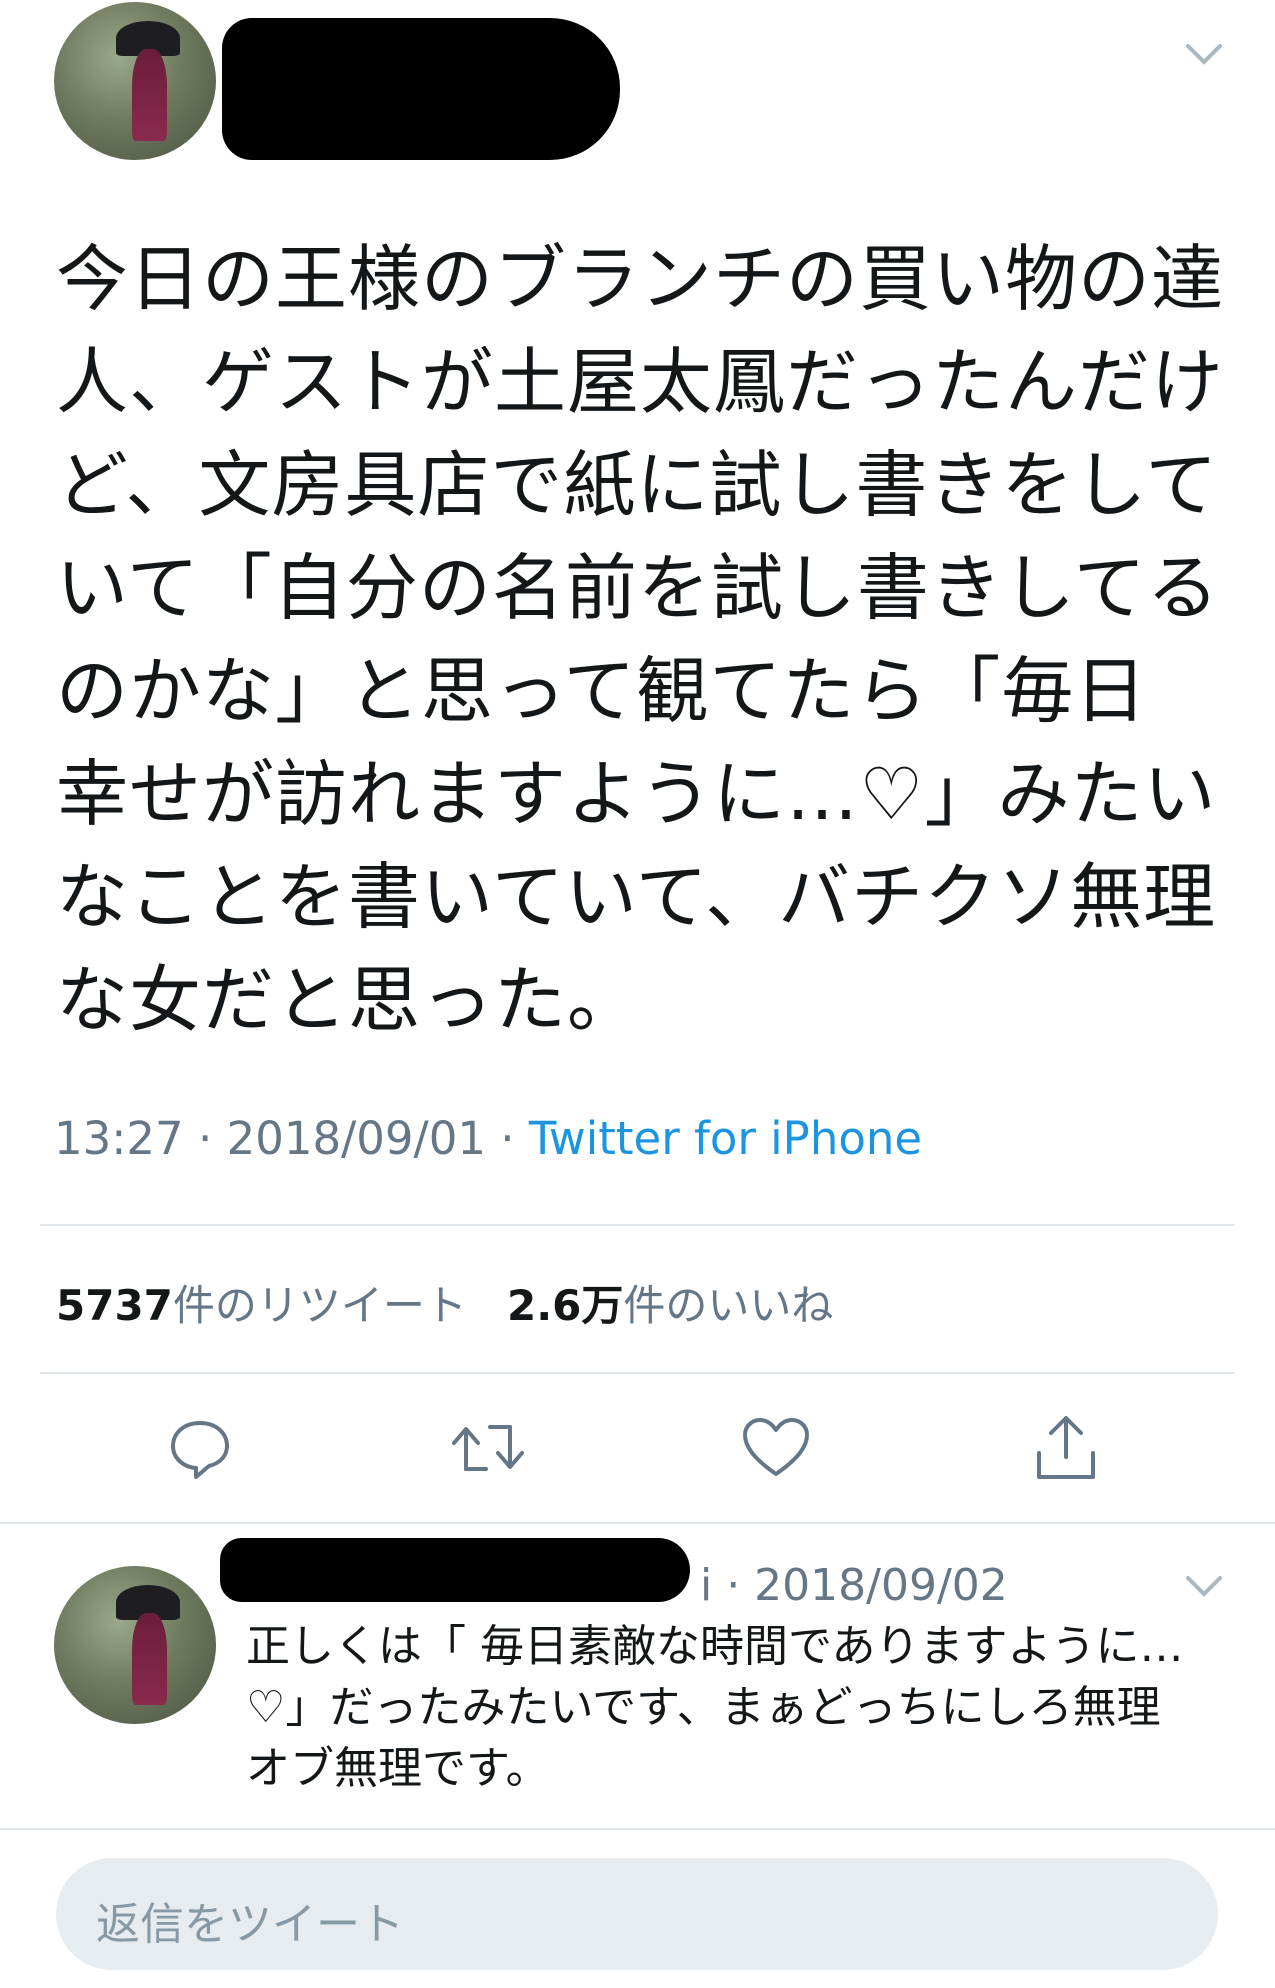 This screenshot has height=1988, width=1275. Describe the element at coordinates (291, 1138) in the screenshot. I see `tweet-time: 13:27 · 2018/09/01 ·` at that location.